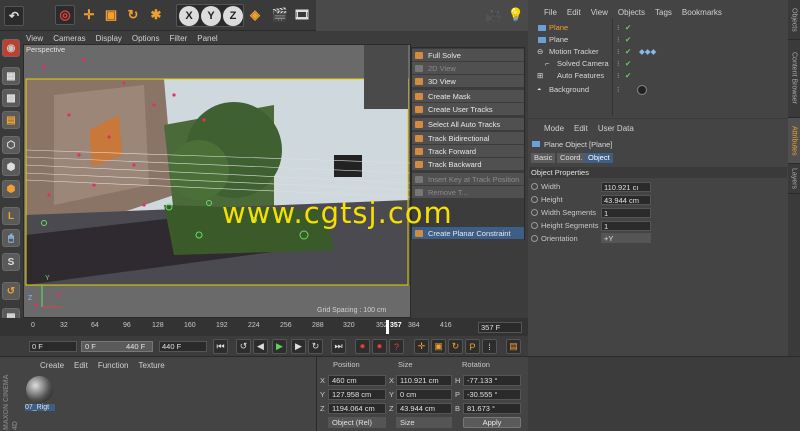  What do you see at coordinates (280, 15) in the screenshot?
I see `render-view-icon: 🎬` at bounding box center [280, 15].